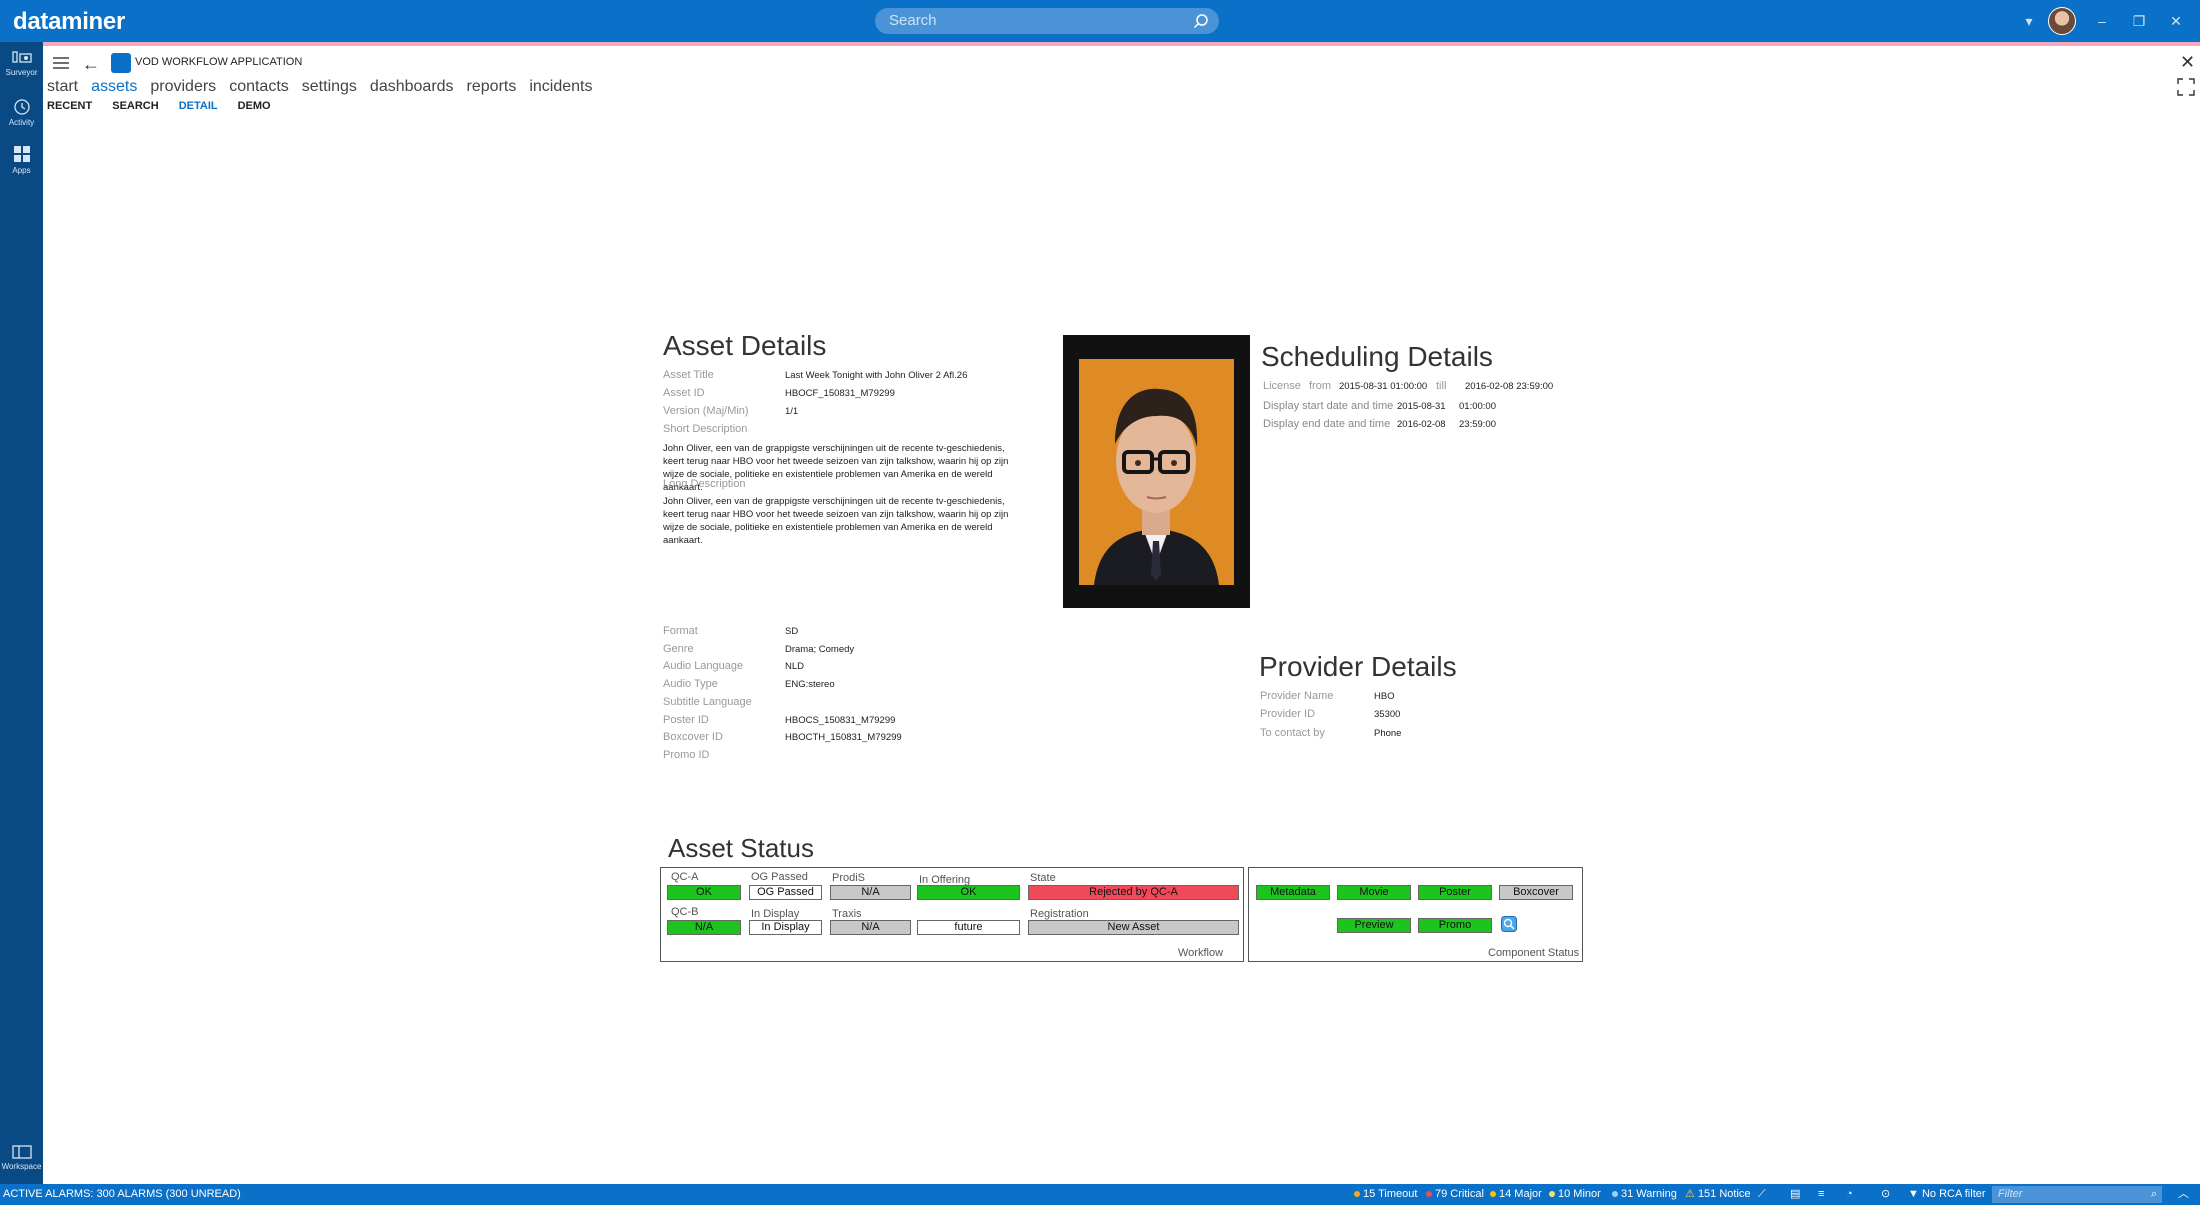 The image size is (2200, 1205). I want to click on format-value: SD, so click(792, 631).